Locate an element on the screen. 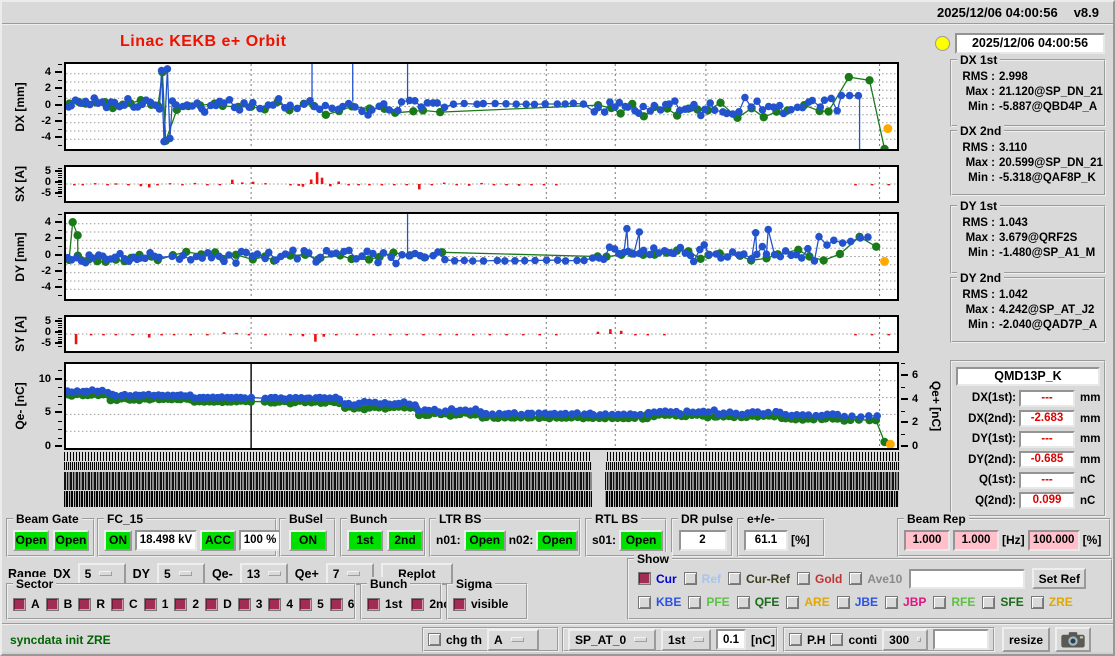 The height and width of the screenshot is (656, 1115). sigma-checkbox-visible is located at coordinates (459, 604).